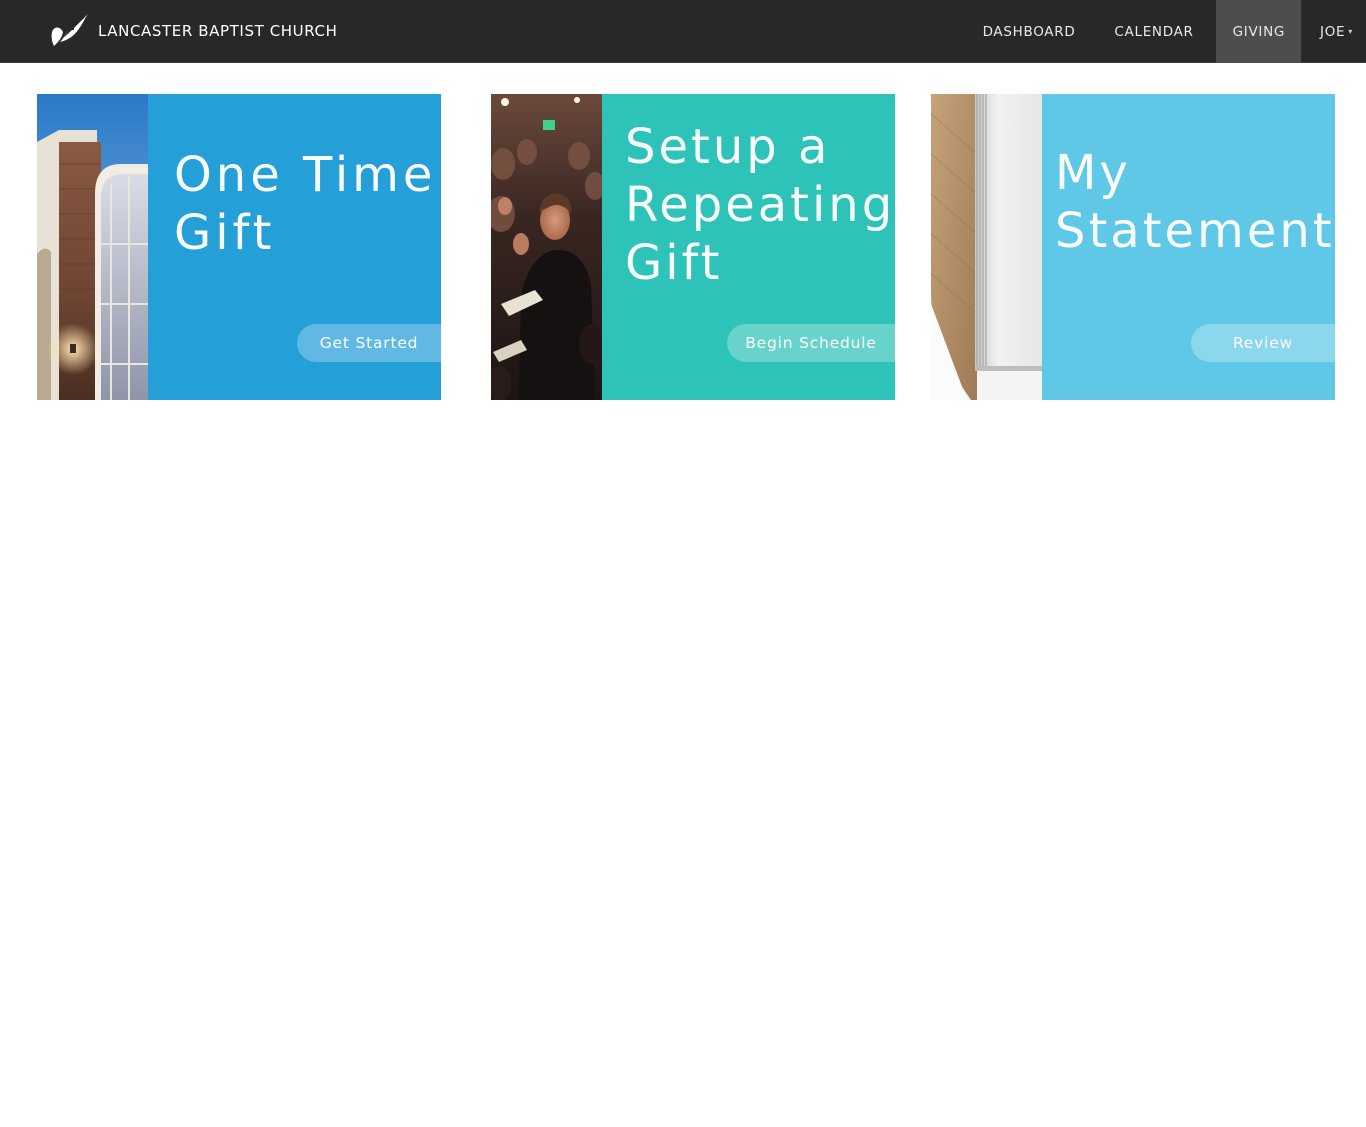 The width and height of the screenshot is (1366, 1127). I want to click on get-started-button: Get Started, so click(369, 343).